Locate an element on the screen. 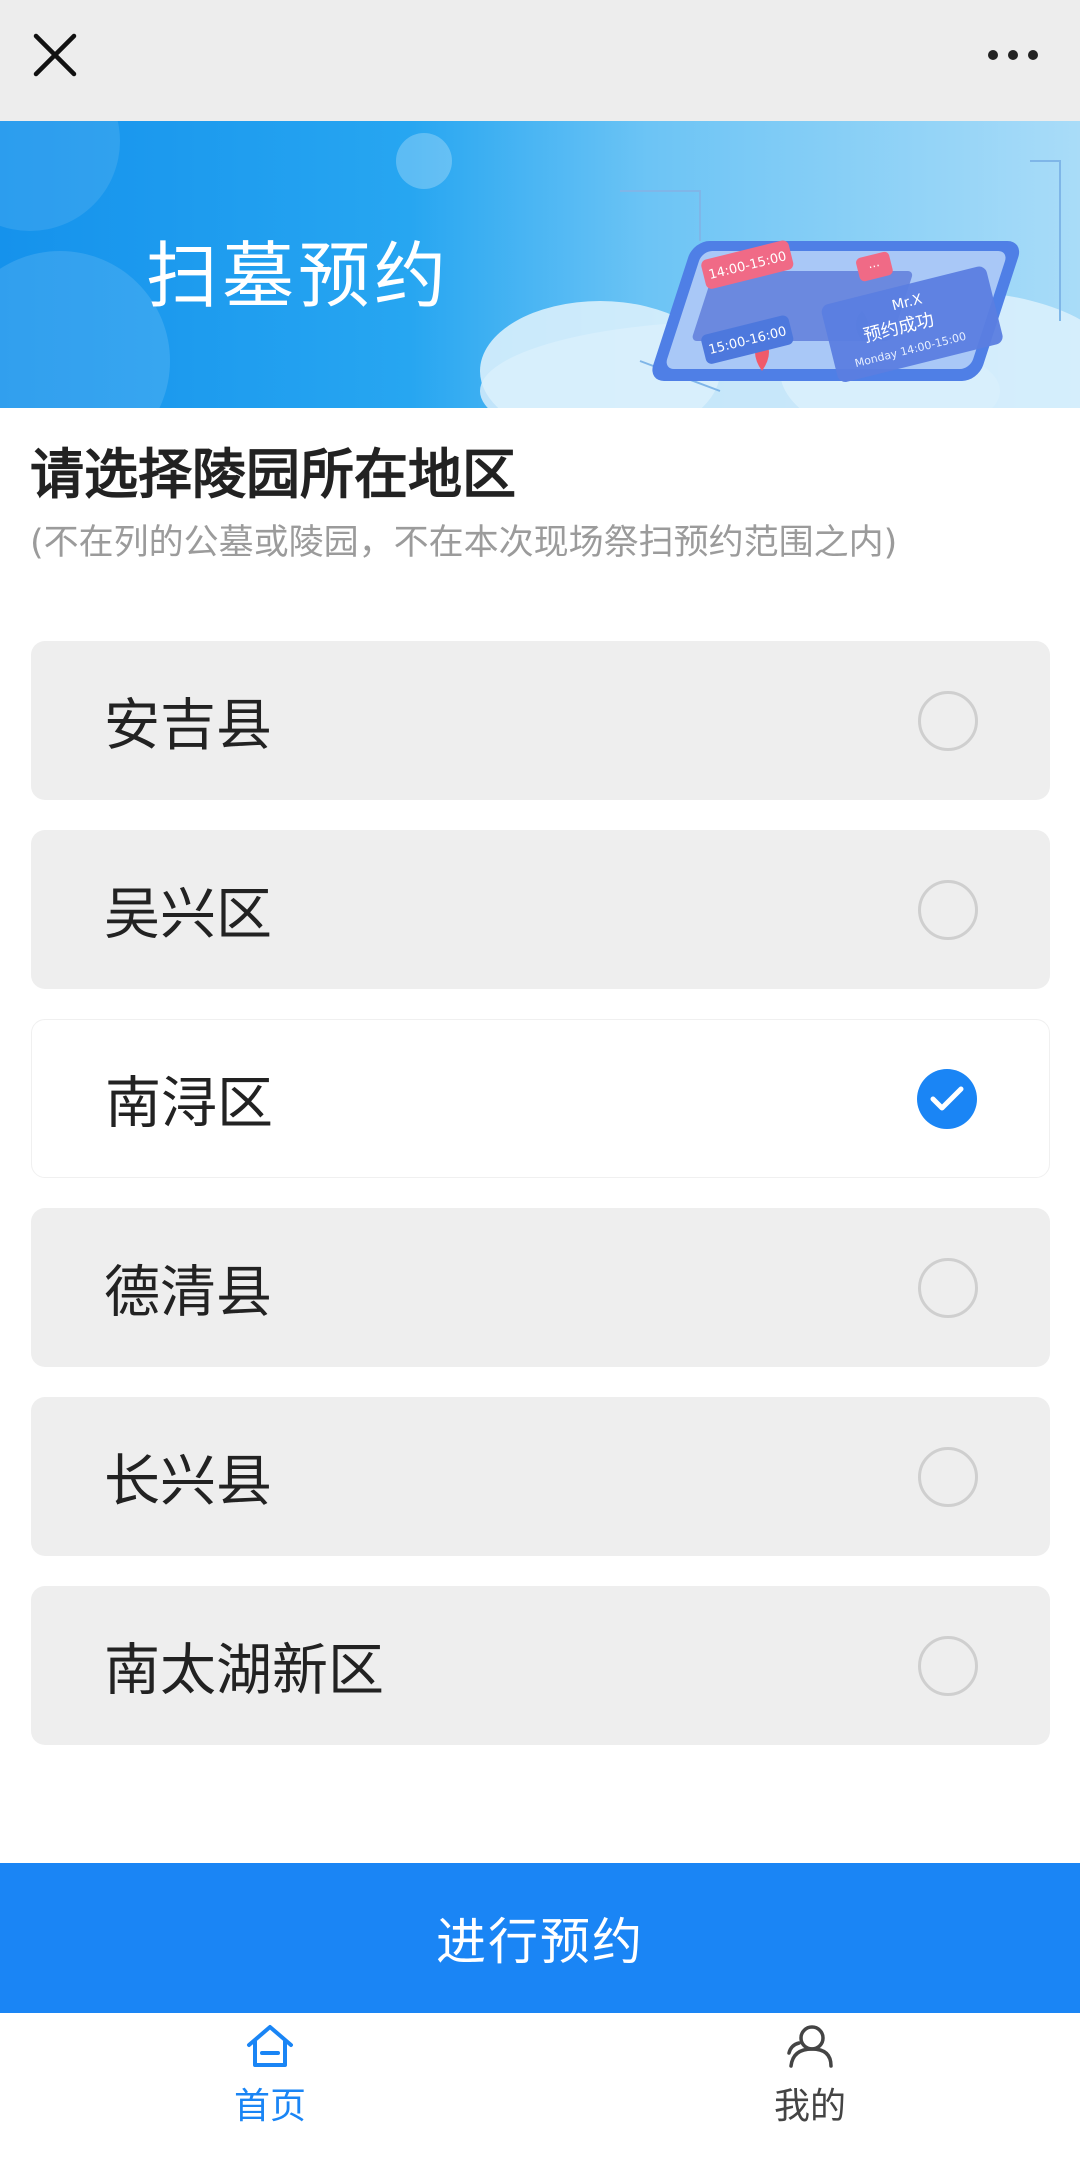 This screenshot has width=1080, height=2163. reserve-button: 进行预约 is located at coordinates (540, 1938).